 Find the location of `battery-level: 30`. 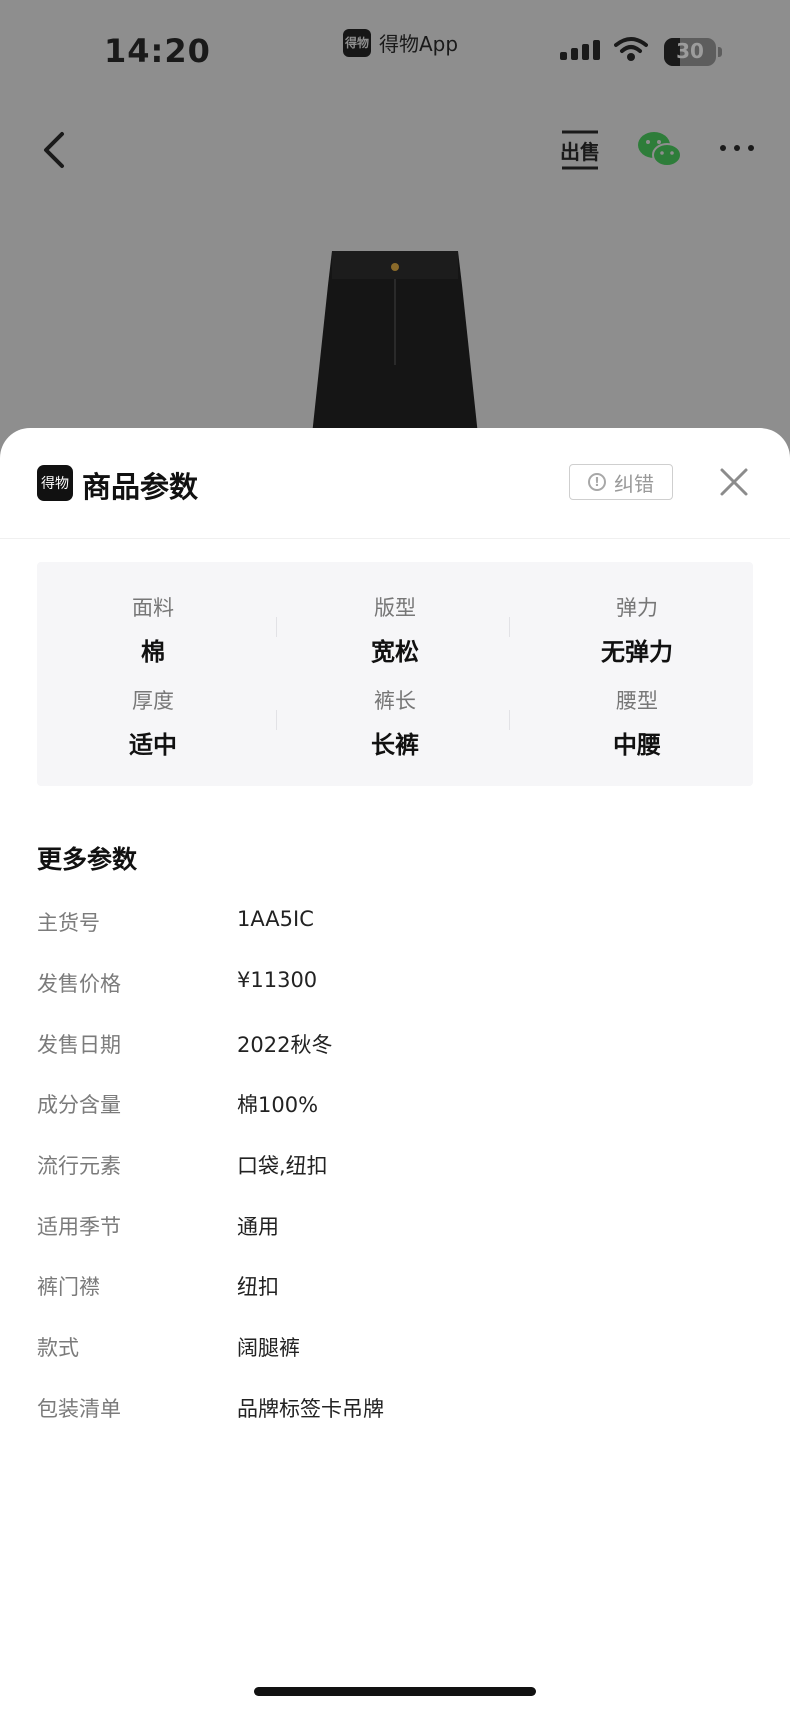

battery-level: 30 is located at coordinates (690, 51).